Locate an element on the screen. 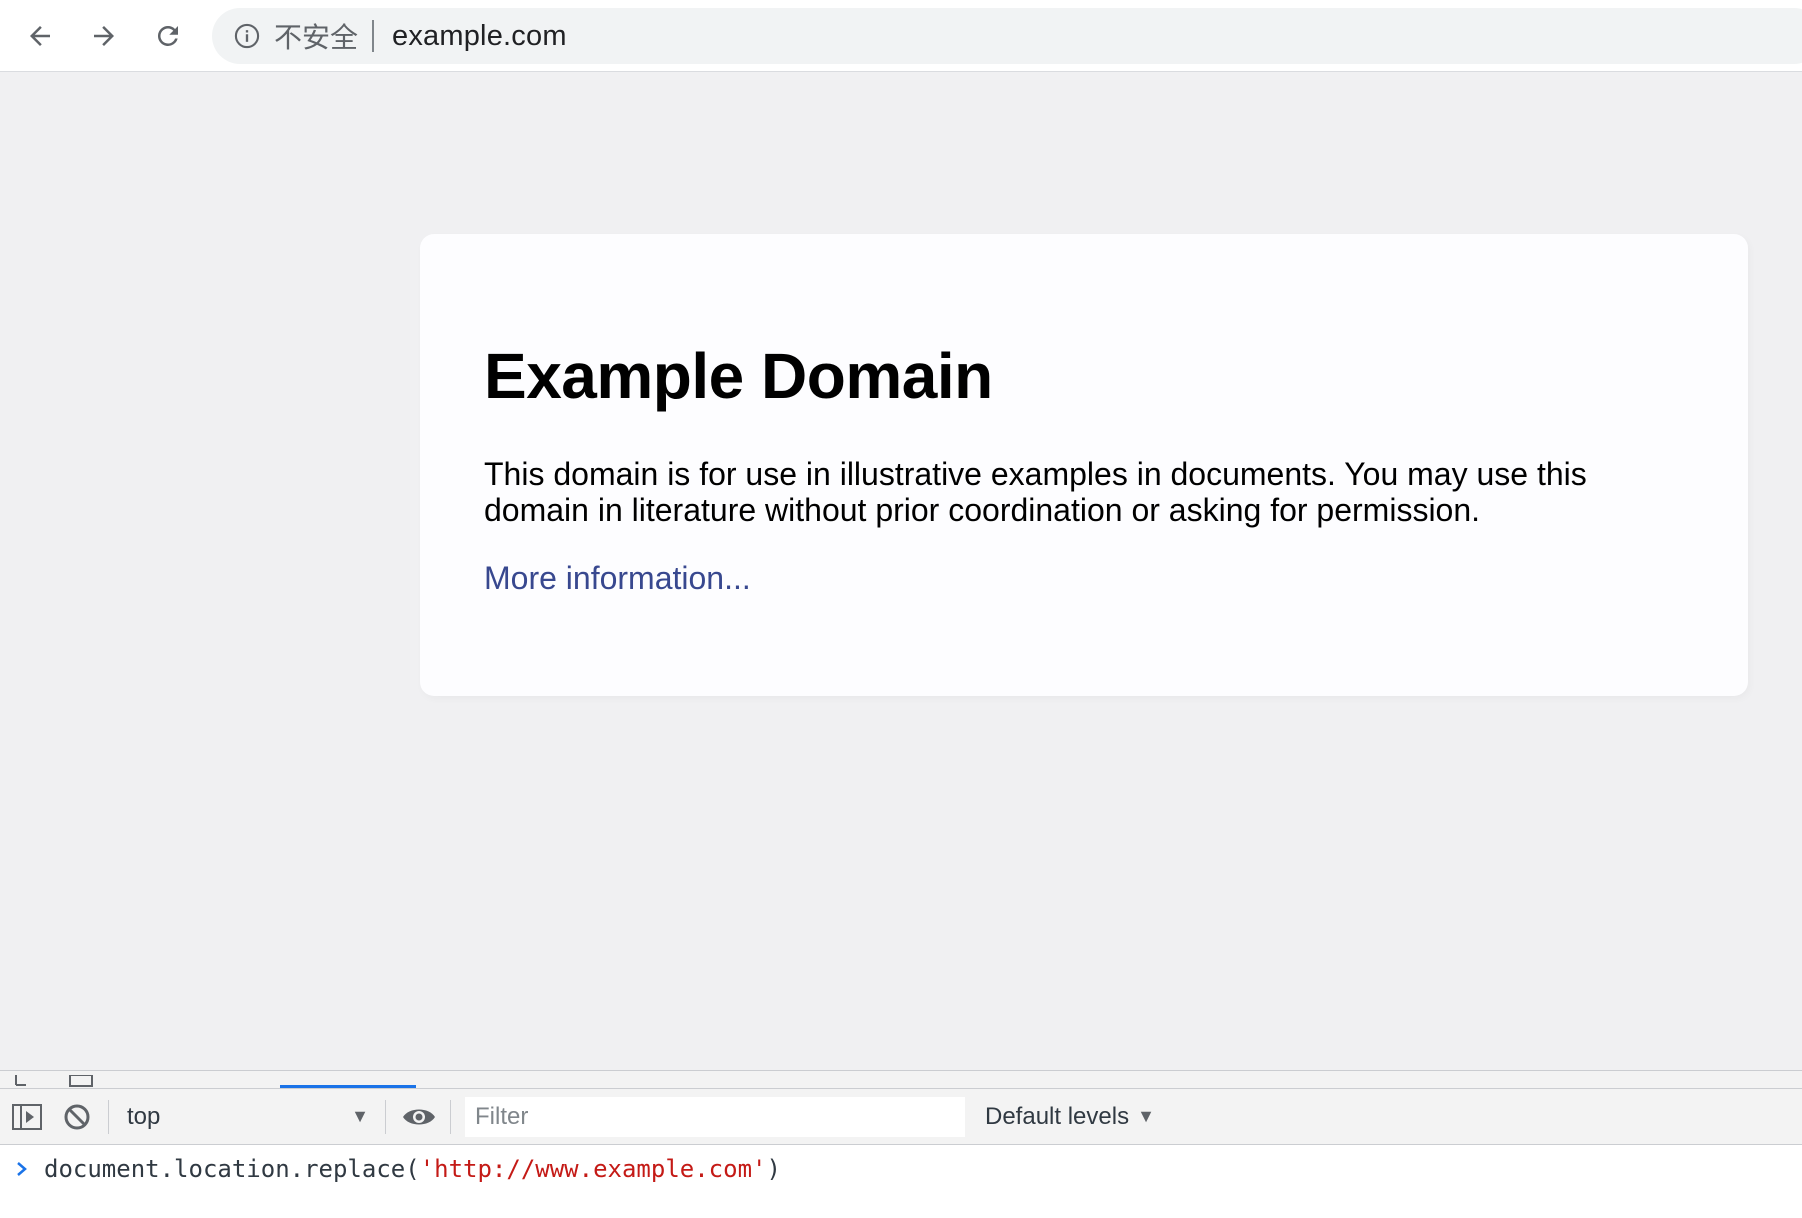  reload-icon is located at coordinates (167, 35).